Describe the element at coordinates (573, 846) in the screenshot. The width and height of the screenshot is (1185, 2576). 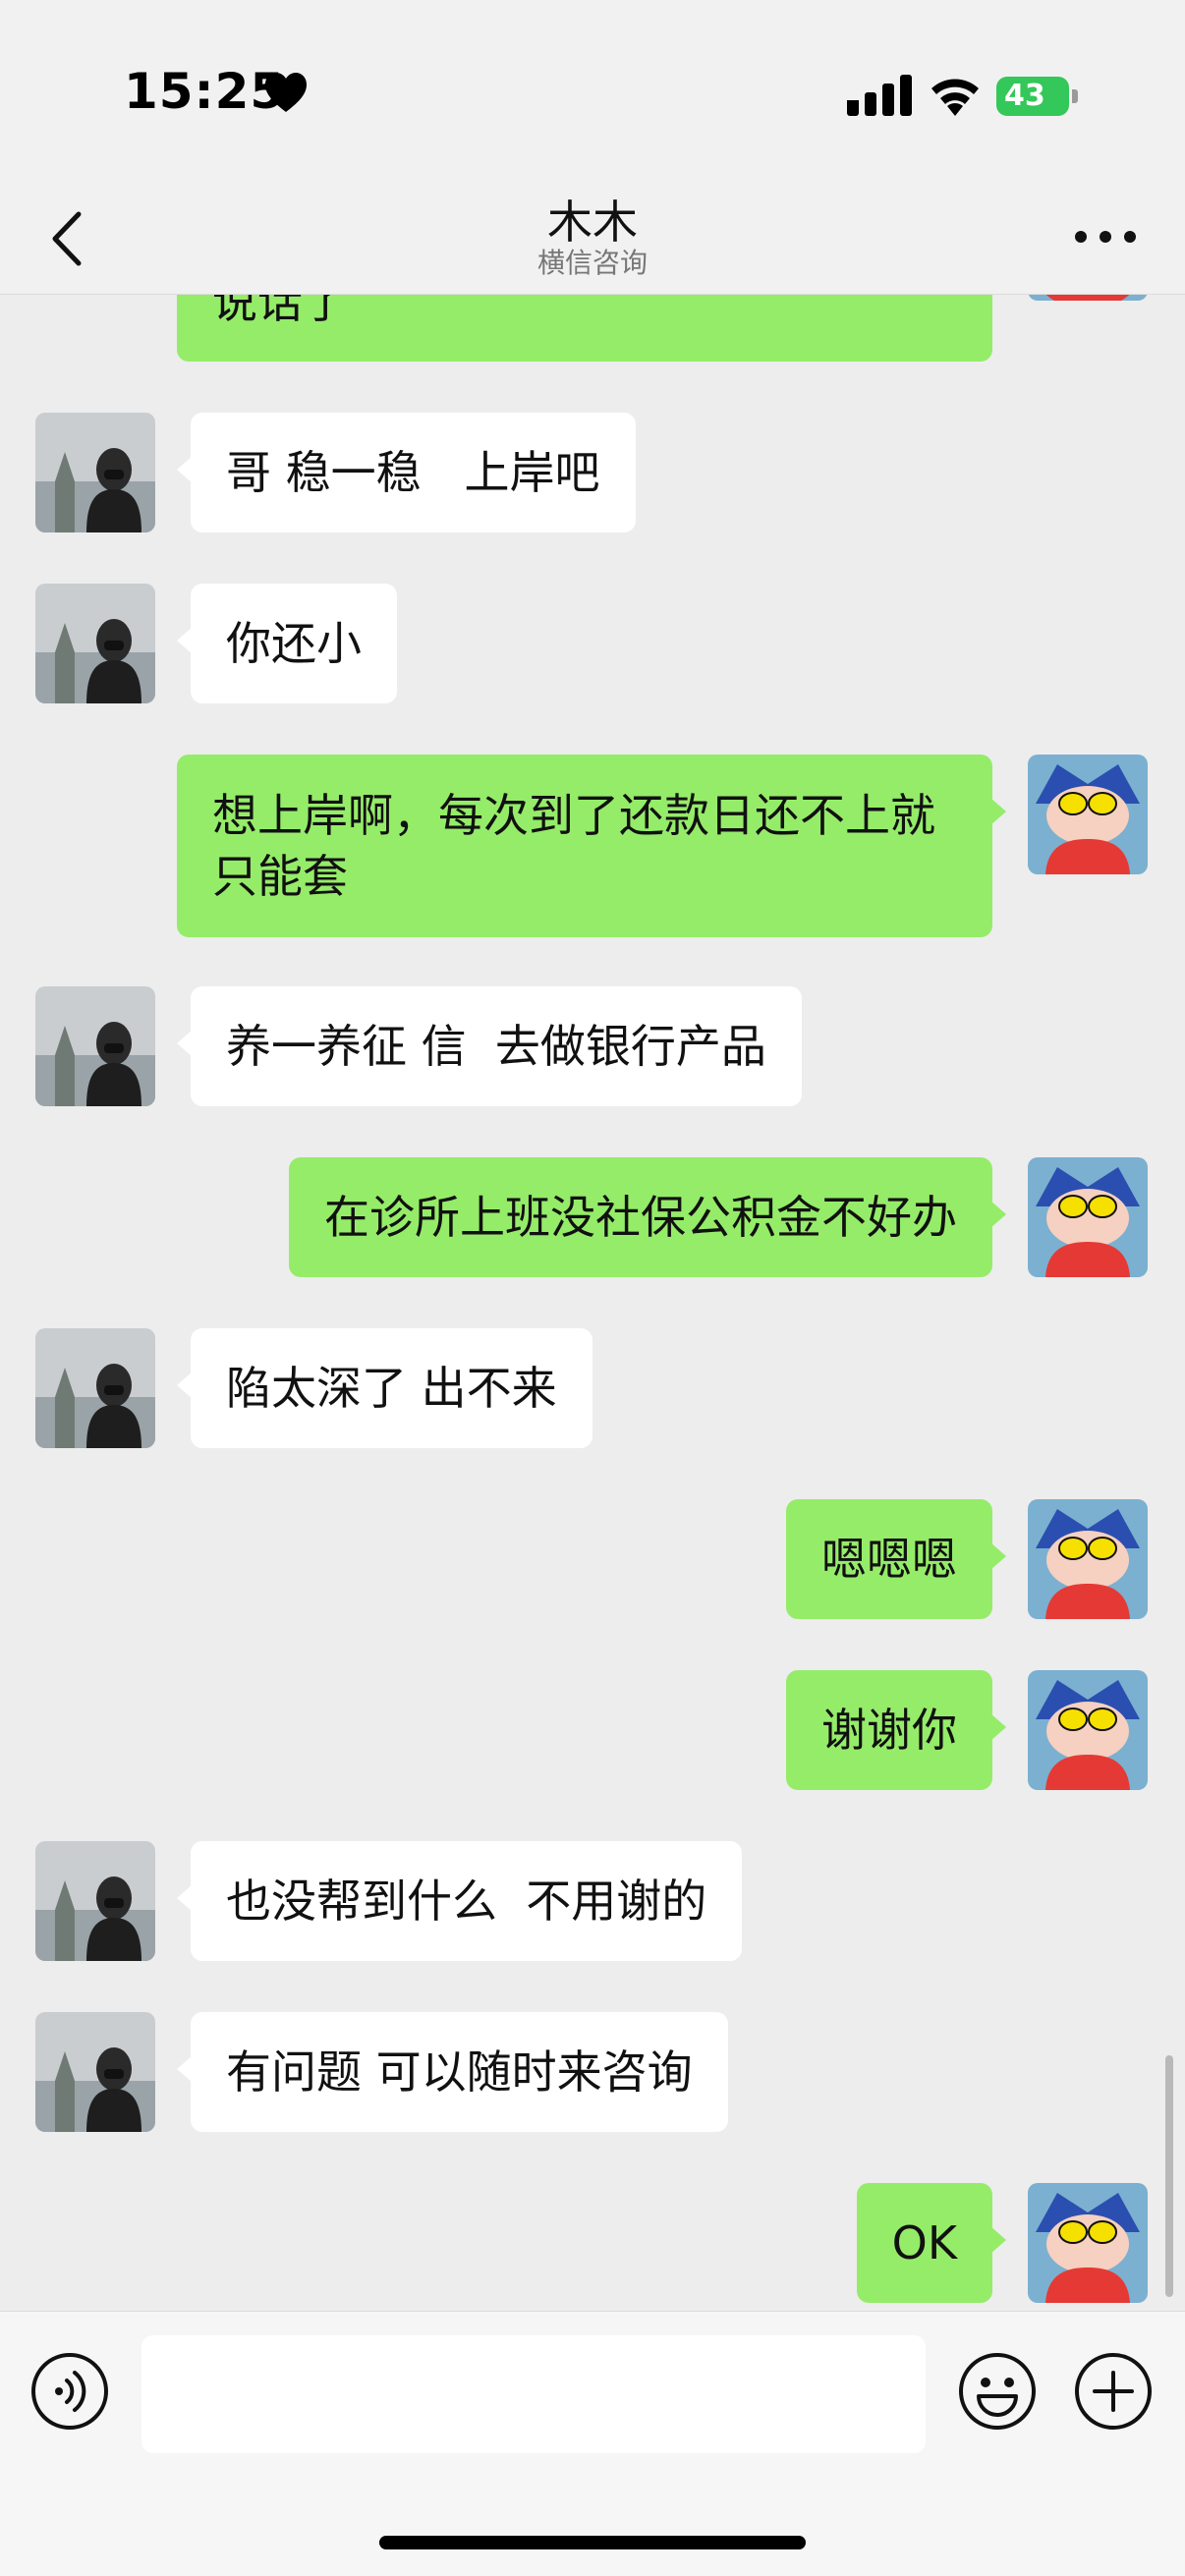
I see `message-text: 想上岸啊，每次到了还款日还不上就只能套` at that location.